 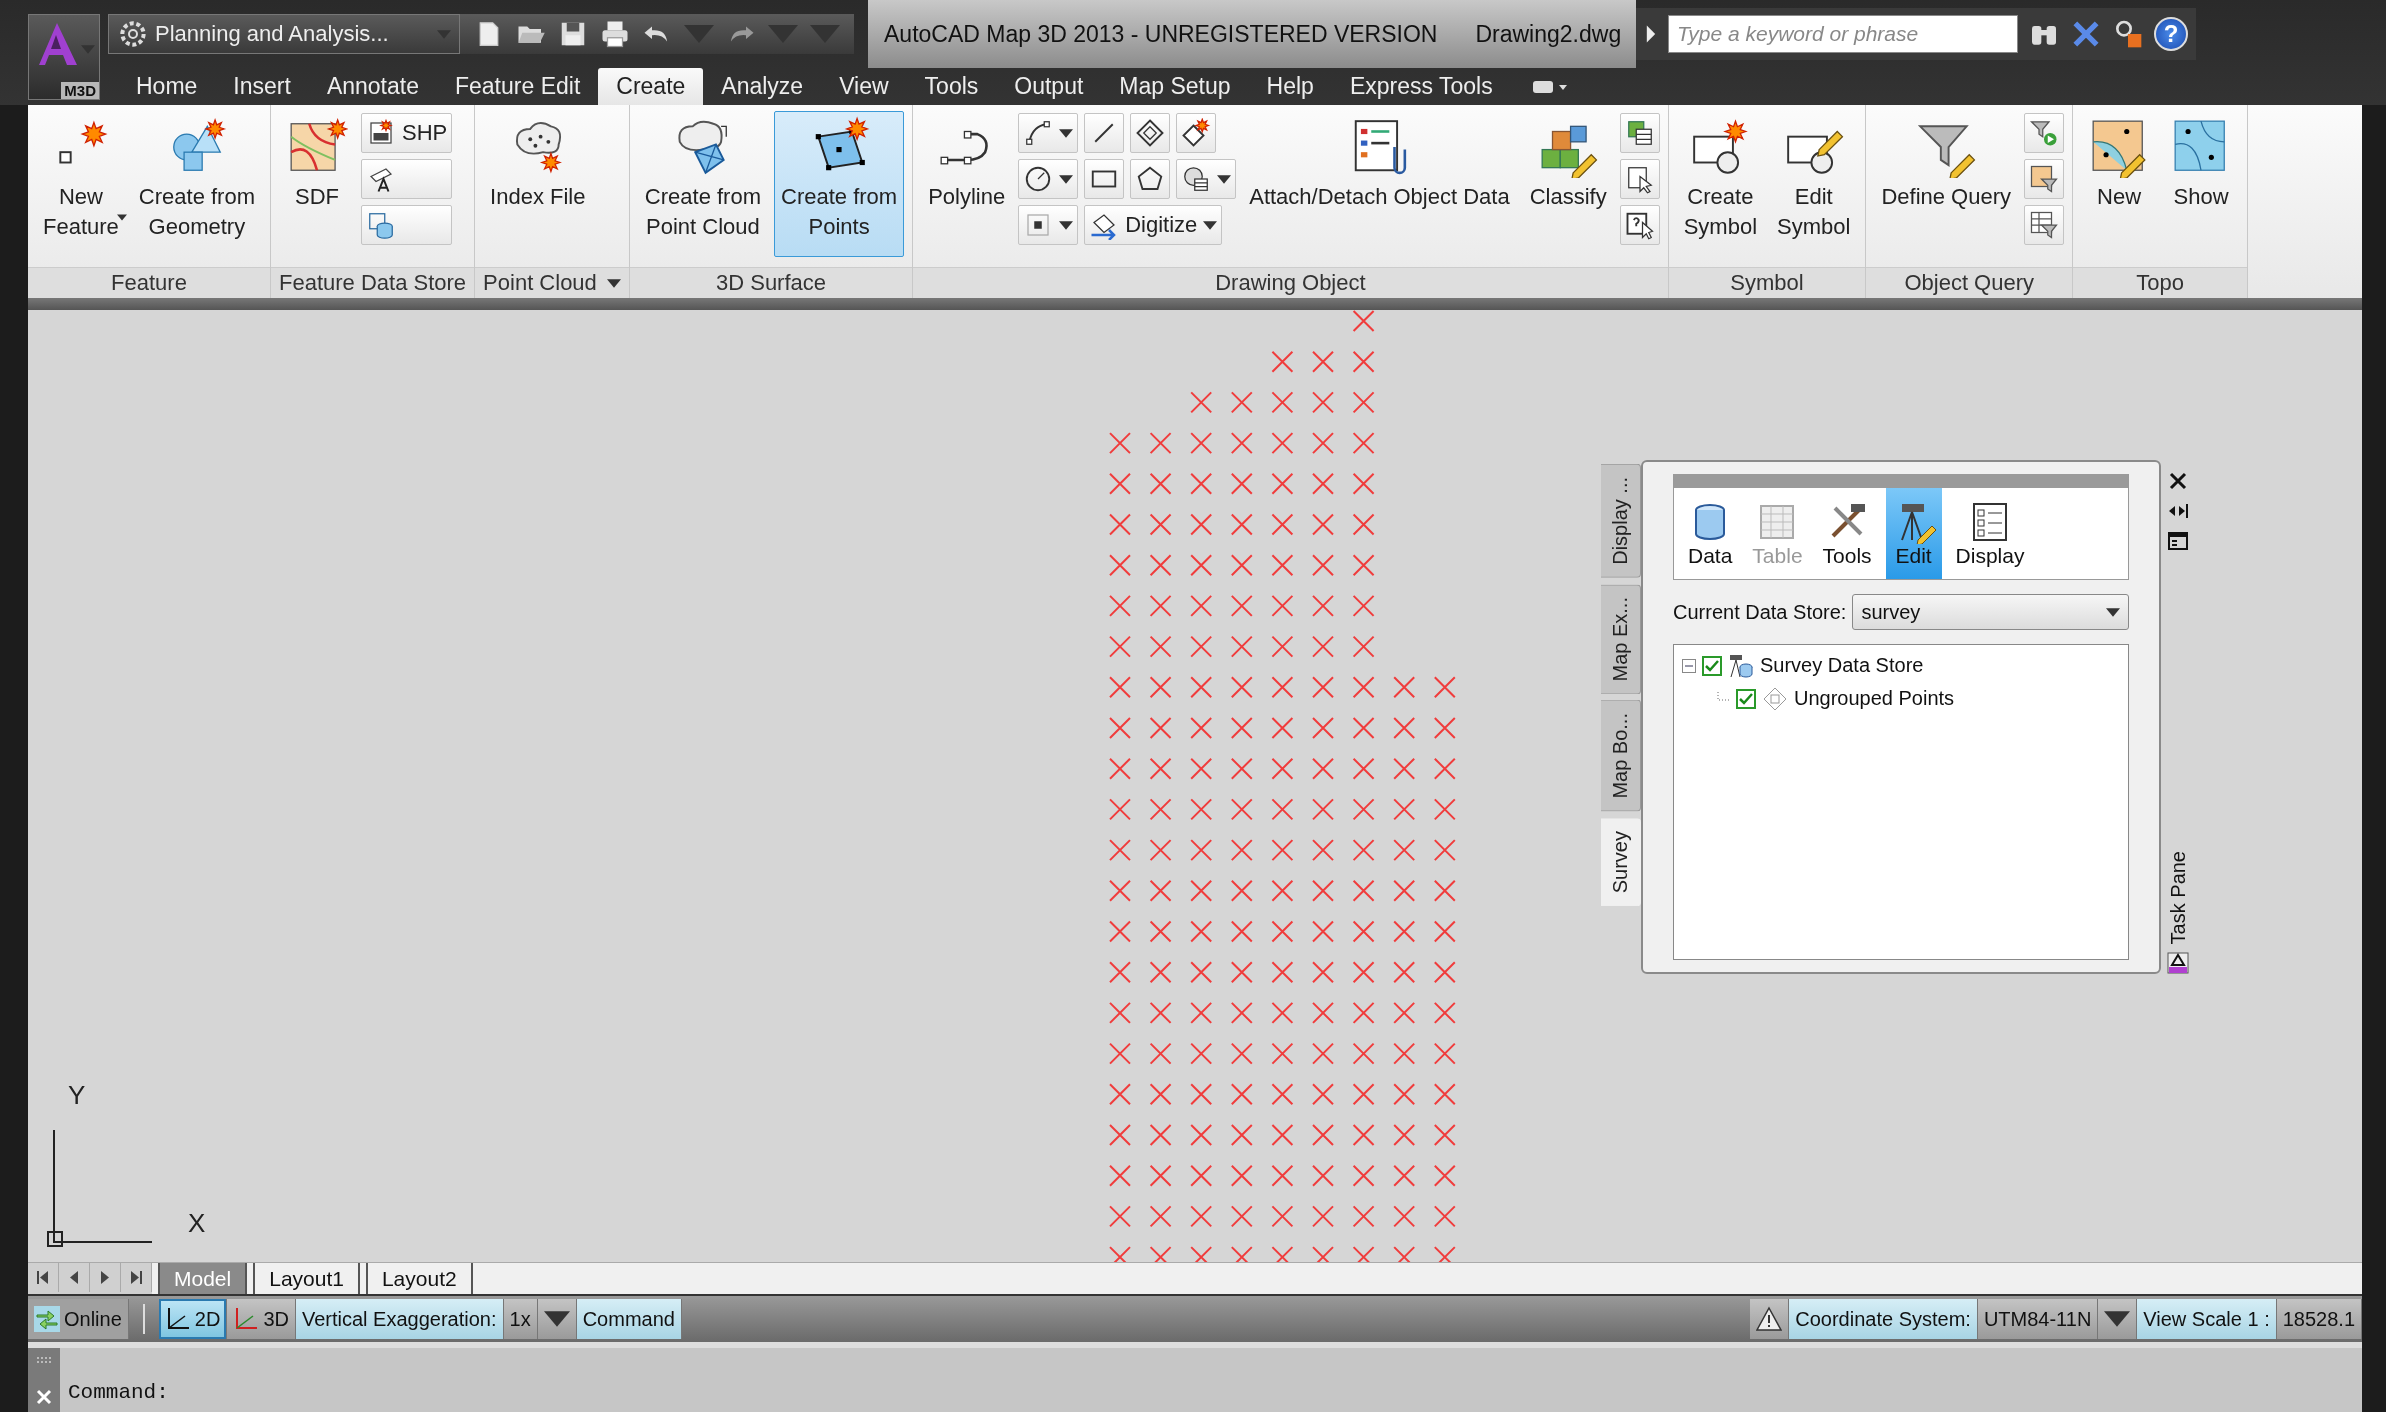 I want to click on status-label: Command, so click(x=629, y=1319).